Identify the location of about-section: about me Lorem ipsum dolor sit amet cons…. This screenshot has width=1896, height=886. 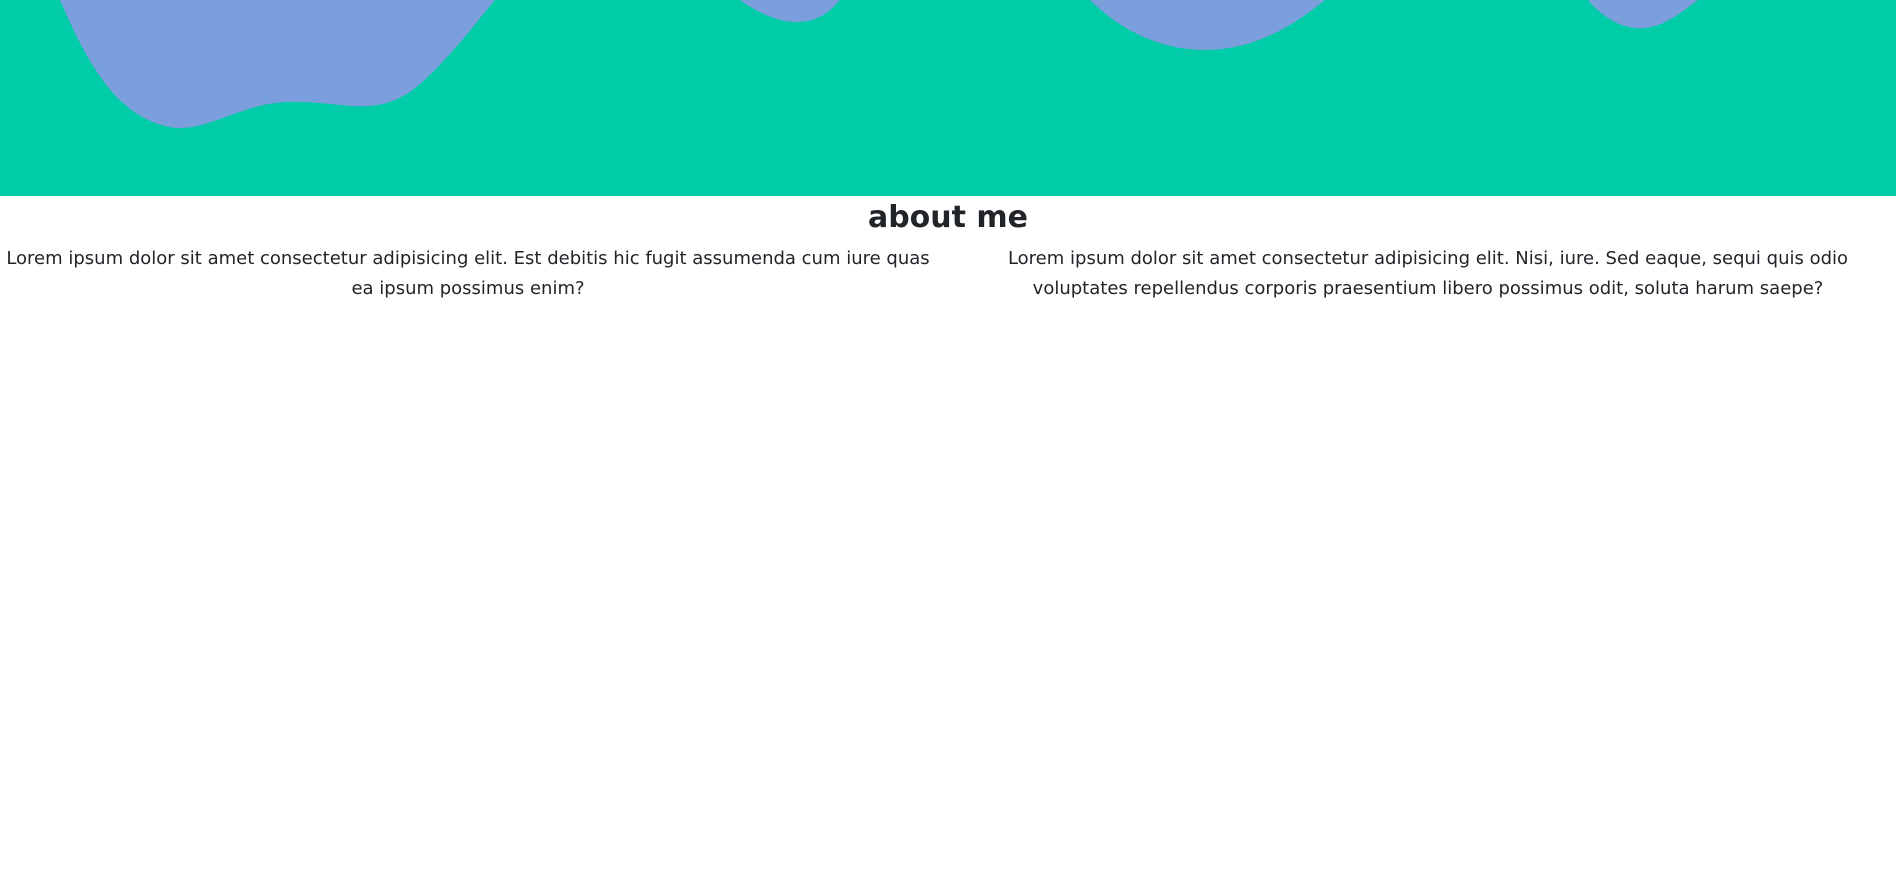
(948, 250).